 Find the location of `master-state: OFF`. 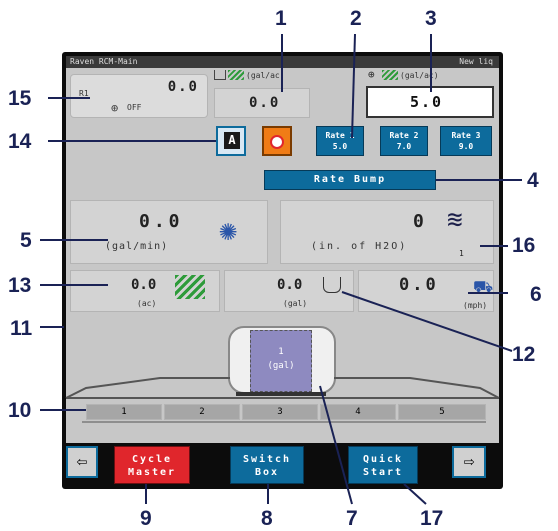

master-state: OFF is located at coordinates (134, 107).